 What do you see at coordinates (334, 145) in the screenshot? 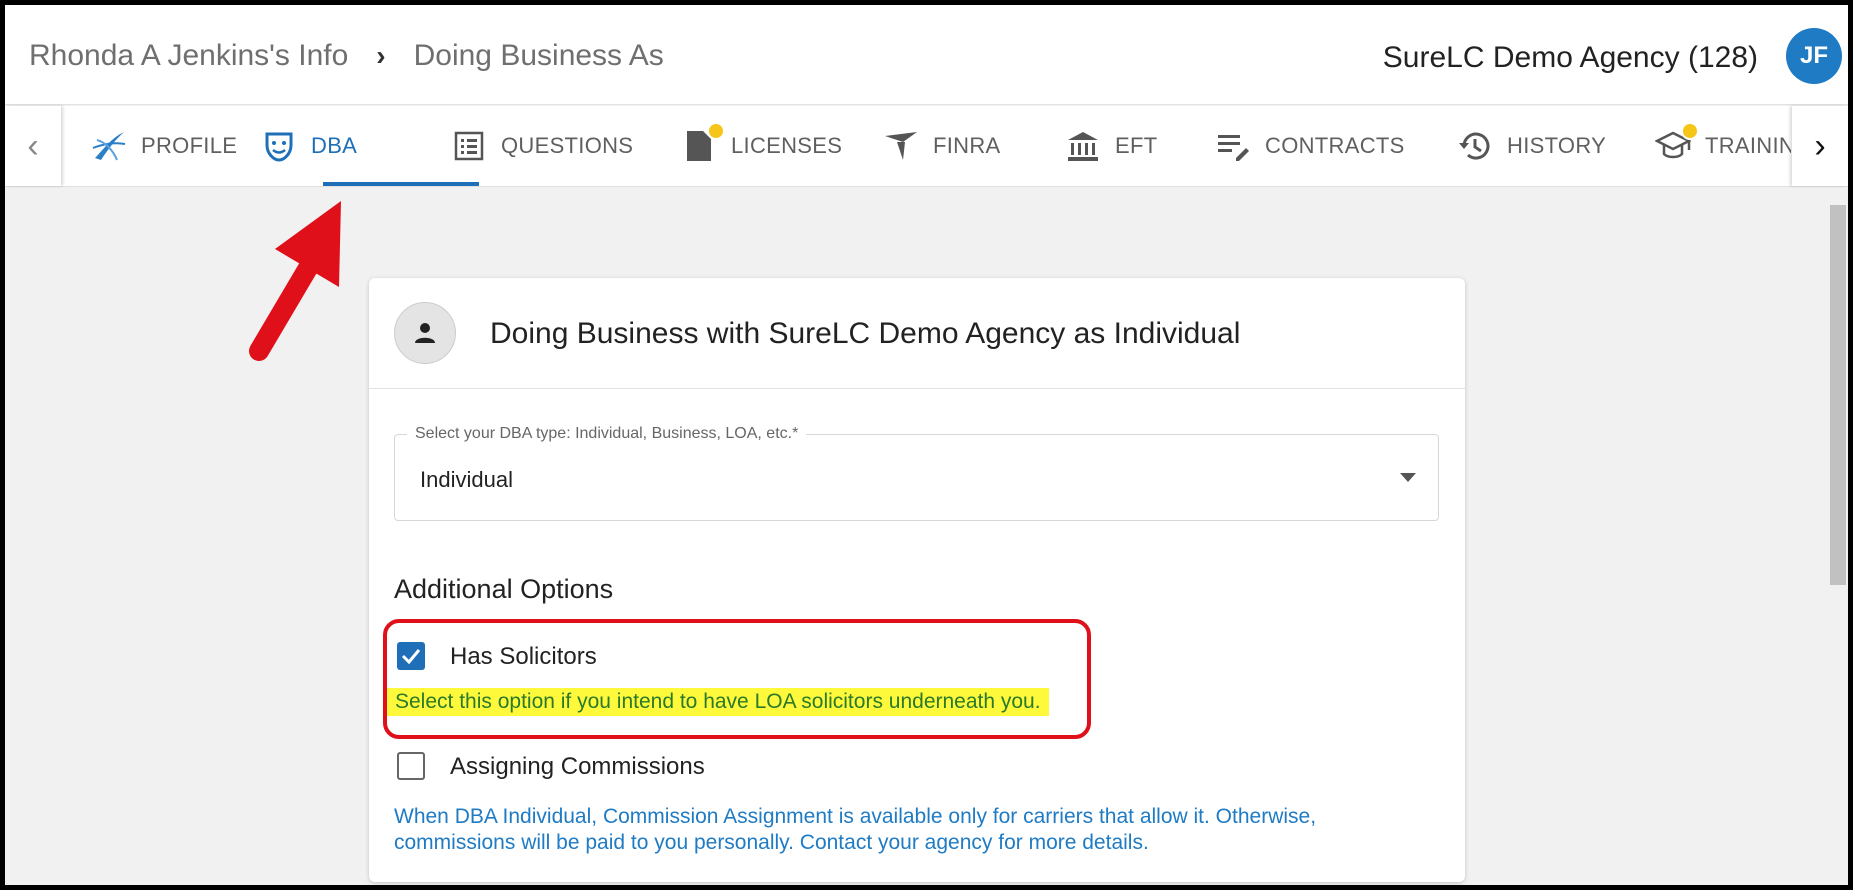
I see `tab-label: DBA` at bounding box center [334, 145].